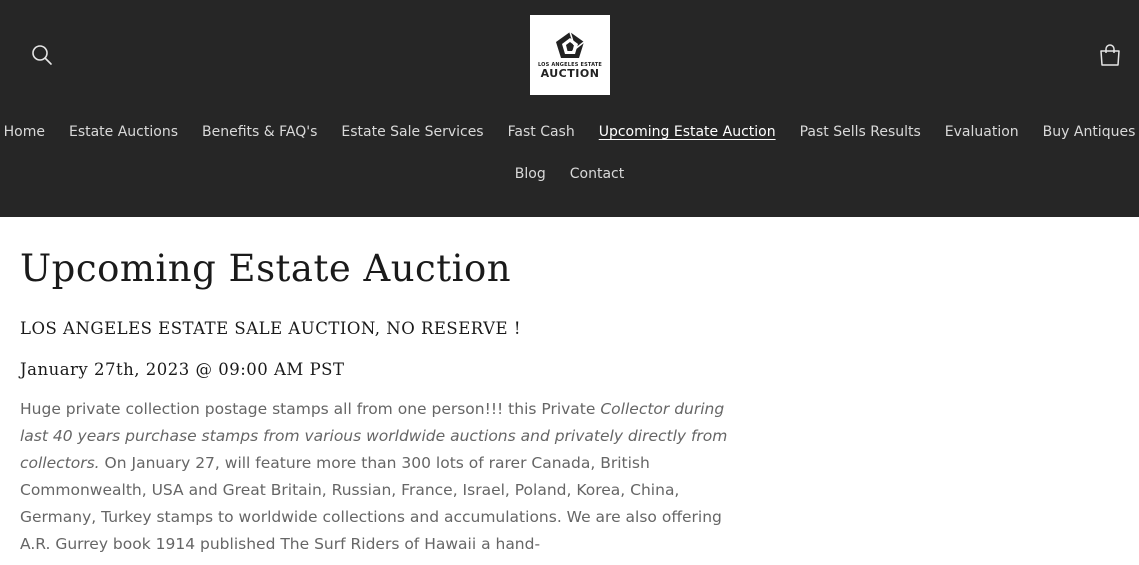  What do you see at coordinates (123, 132) in the screenshot?
I see `nav-estate-auctions: Estate Auctions` at bounding box center [123, 132].